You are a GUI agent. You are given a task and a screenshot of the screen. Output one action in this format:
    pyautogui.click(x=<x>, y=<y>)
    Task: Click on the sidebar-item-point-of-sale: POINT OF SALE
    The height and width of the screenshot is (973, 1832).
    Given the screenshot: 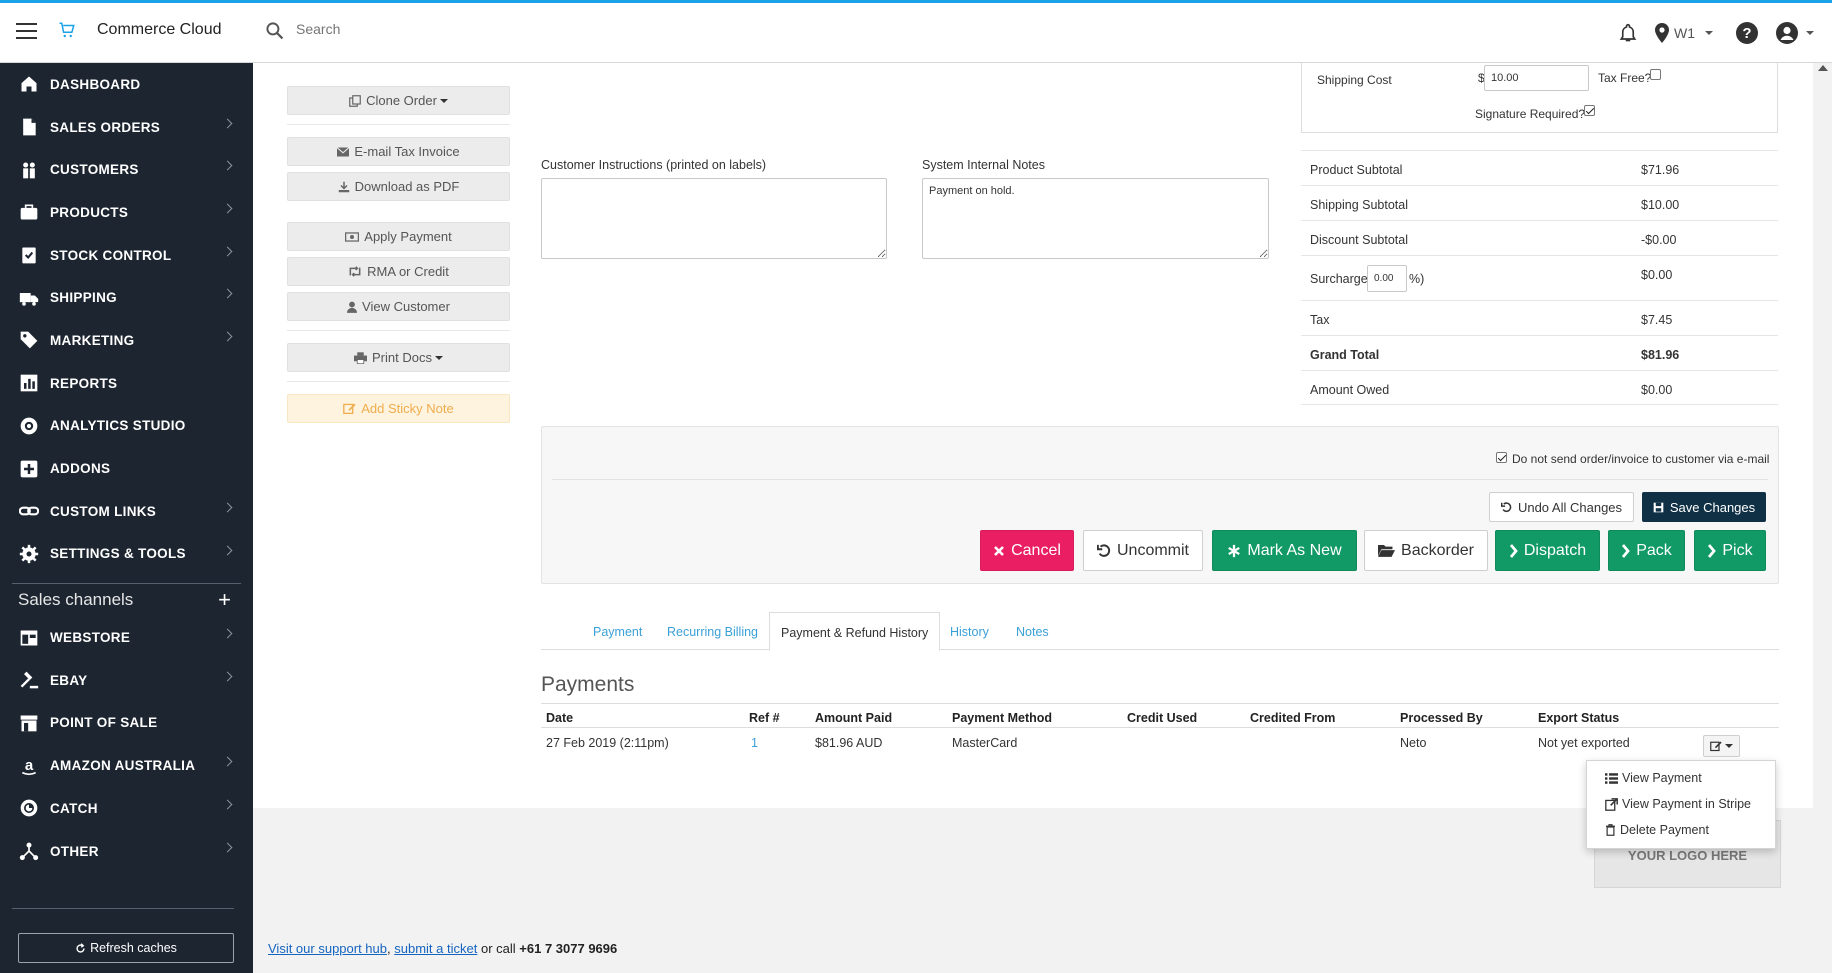 What is the action you would take?
    pyautogui.click(x=126, y=723)
    